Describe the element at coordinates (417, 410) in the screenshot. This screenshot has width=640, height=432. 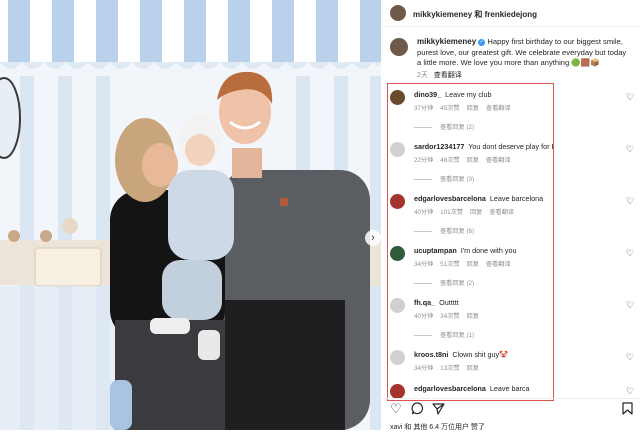
I see `comment-icon` at that location.